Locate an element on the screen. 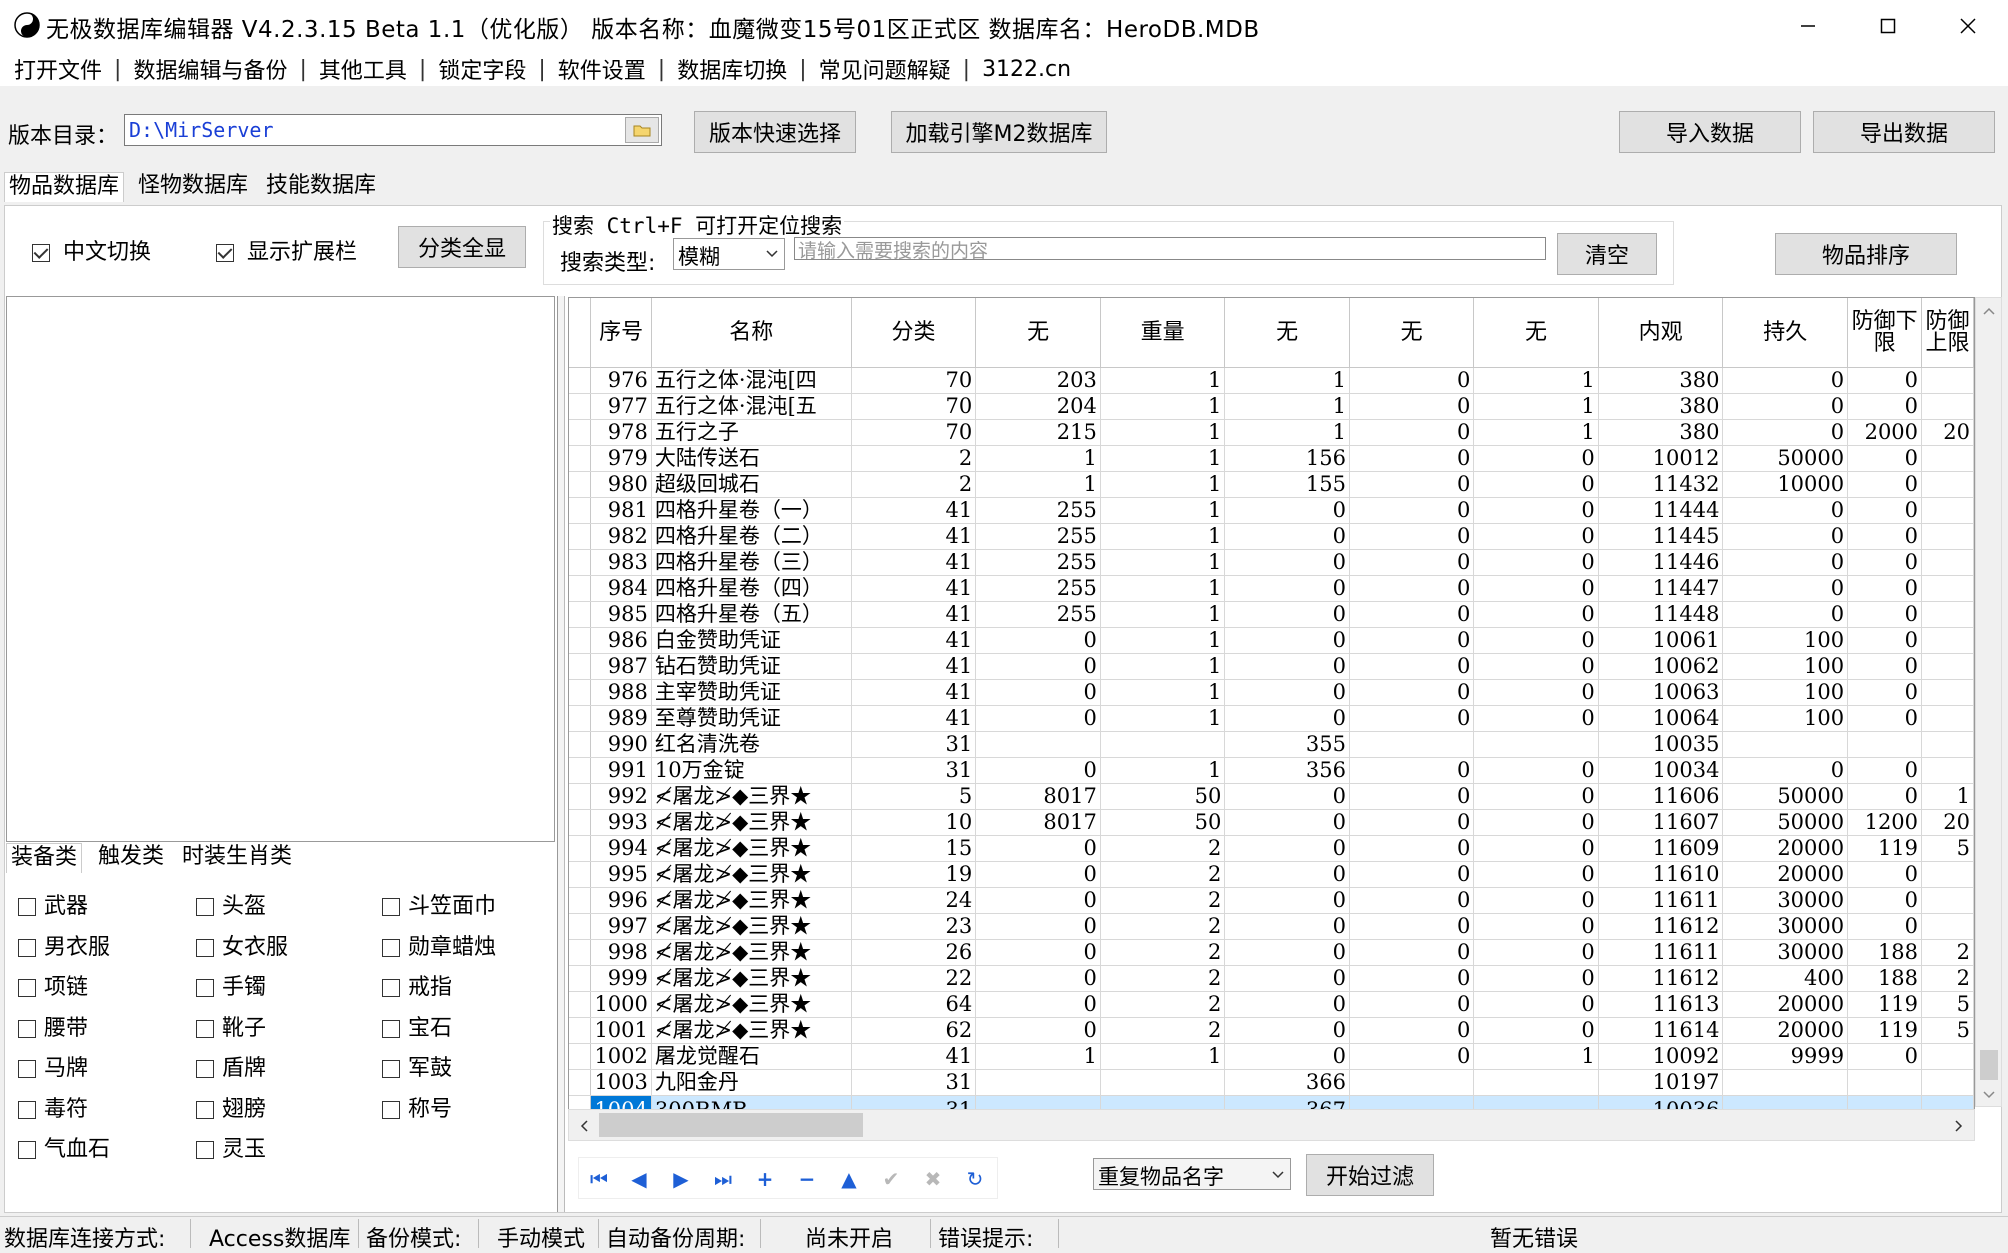 Image resolution: width=2008 pixels, height=1253 pixels. cell-name: 大陆传送石 is located at coordinates (751, 458).